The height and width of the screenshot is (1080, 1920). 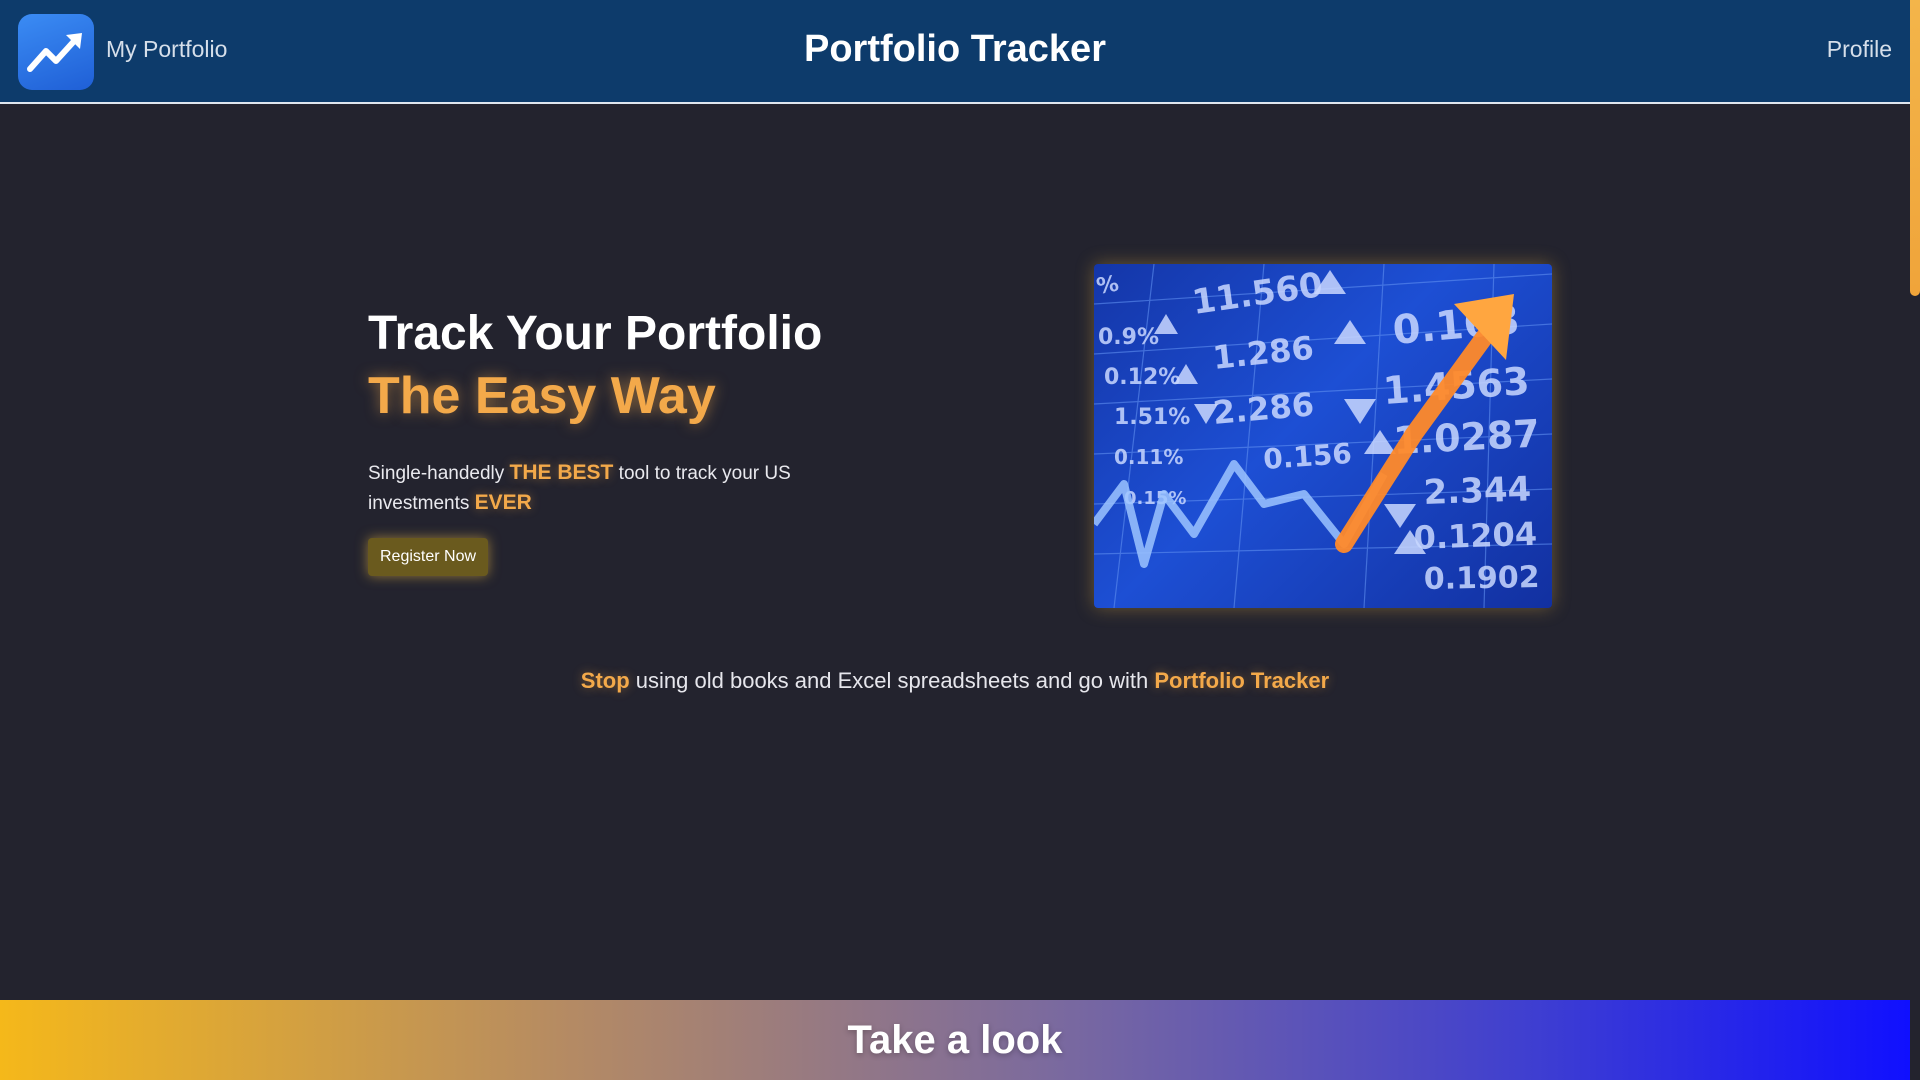 I want to click on svg-text: 2.344, so click(x=1477, y=491).